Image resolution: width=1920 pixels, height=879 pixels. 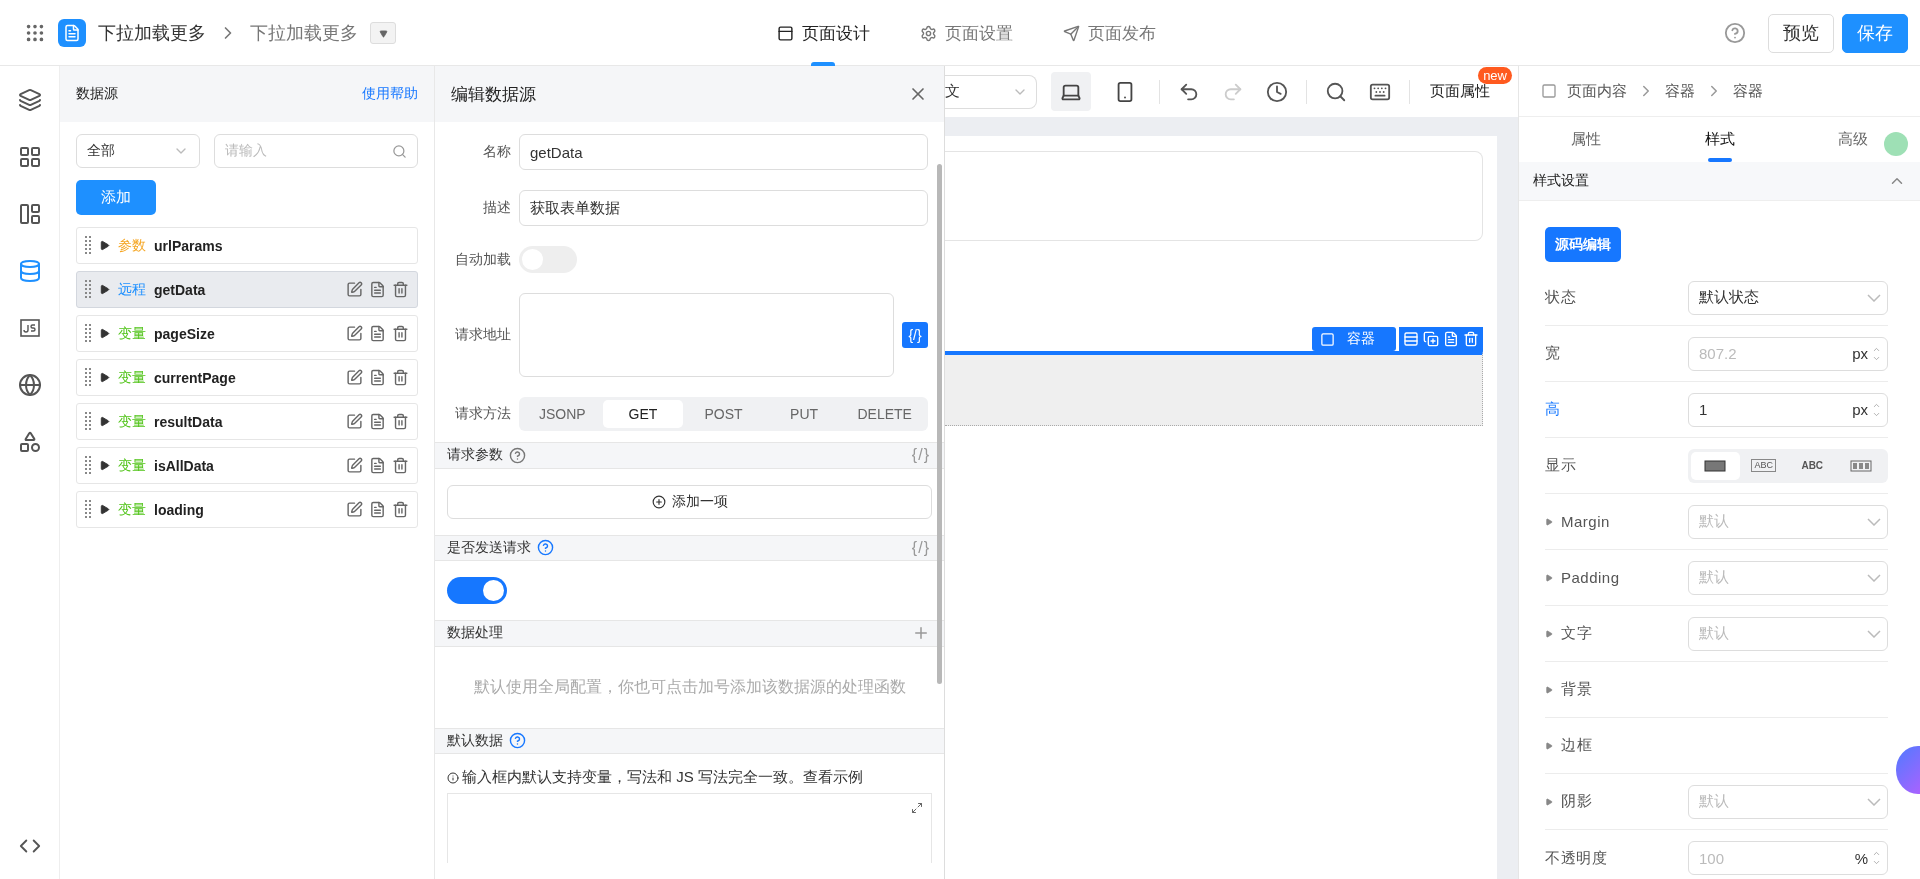 I want to click on selected-container, so click(x=1214, y=388).